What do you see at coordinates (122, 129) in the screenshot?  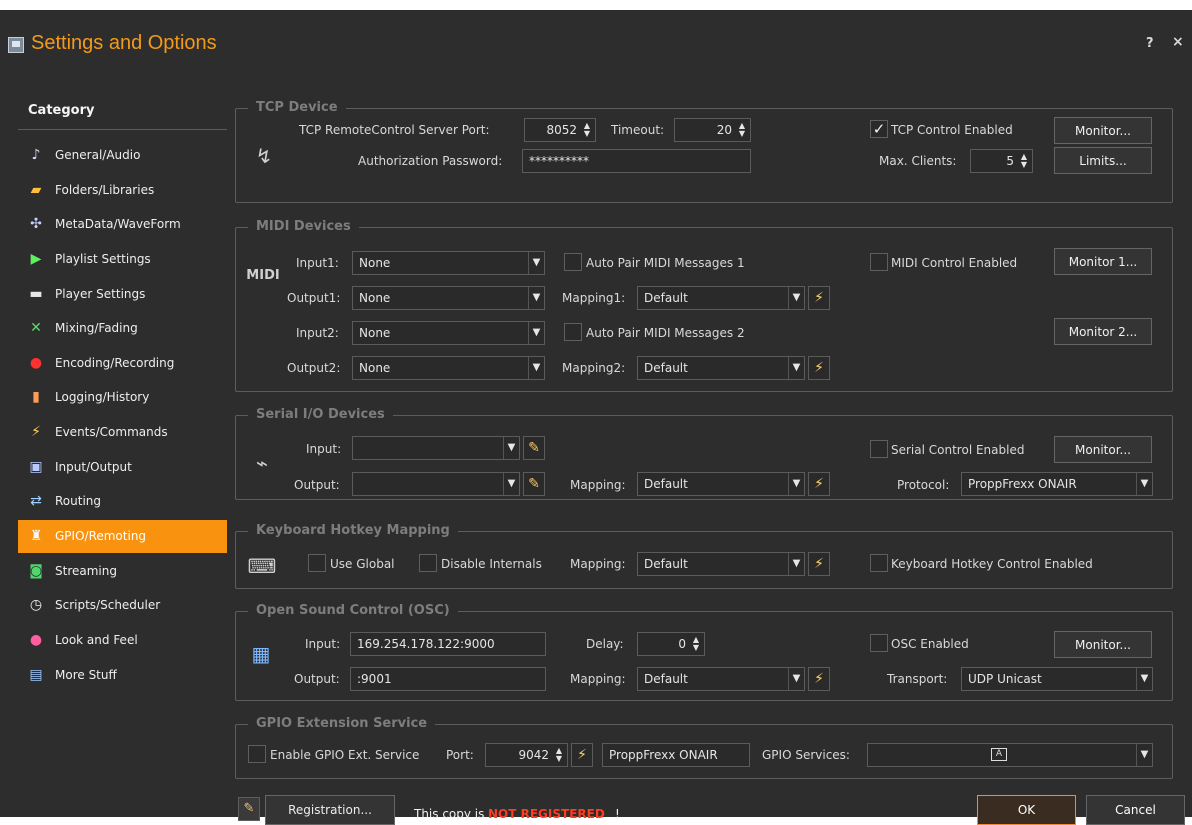 I see `category-divider` at bounding box center [122, 129].